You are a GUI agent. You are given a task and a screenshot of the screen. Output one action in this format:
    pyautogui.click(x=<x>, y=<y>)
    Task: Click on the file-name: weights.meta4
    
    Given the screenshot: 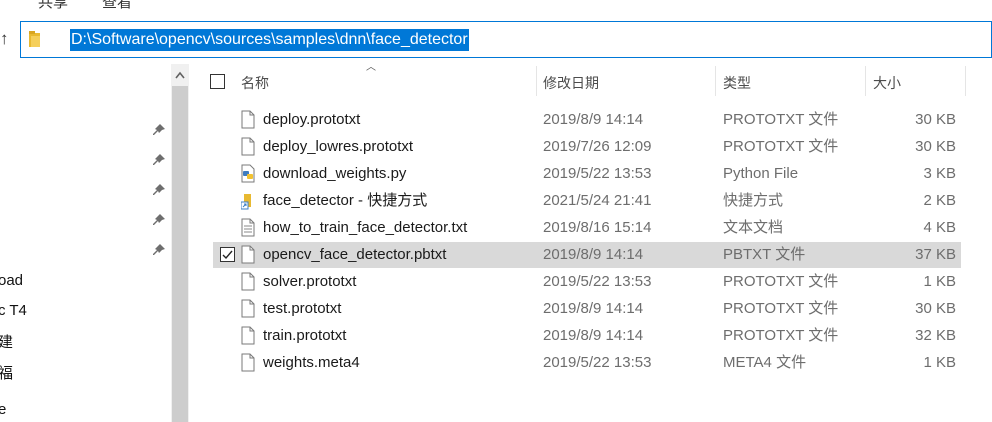 What is the action you would take?
    pyautogui.click(x=311, y=363)
    